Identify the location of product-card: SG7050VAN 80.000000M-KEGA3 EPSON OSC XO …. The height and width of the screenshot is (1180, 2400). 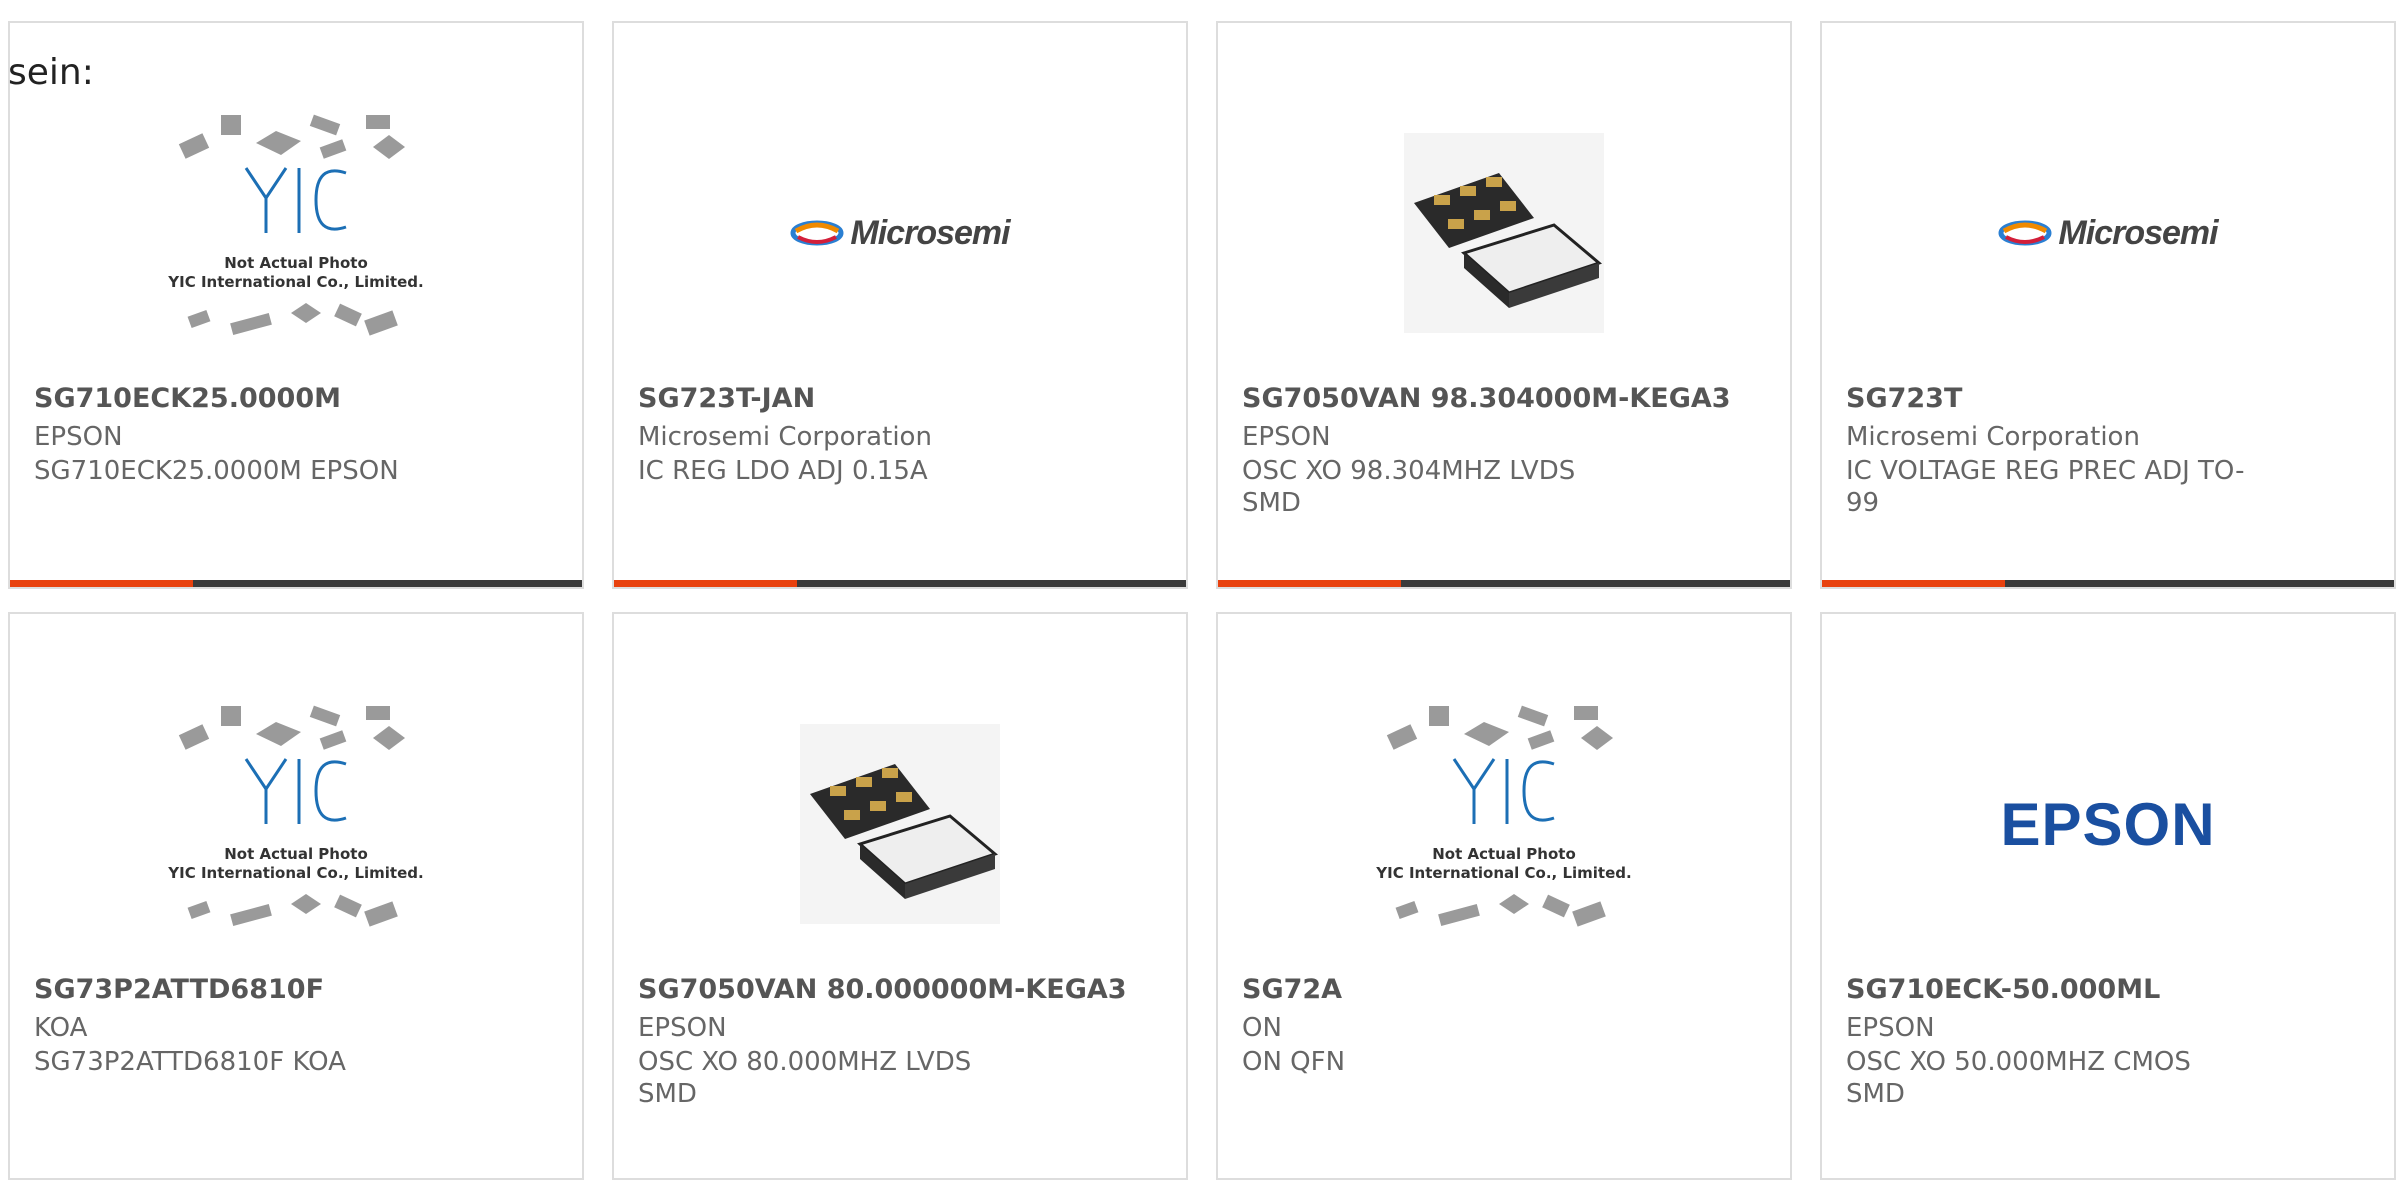
(900, 896).